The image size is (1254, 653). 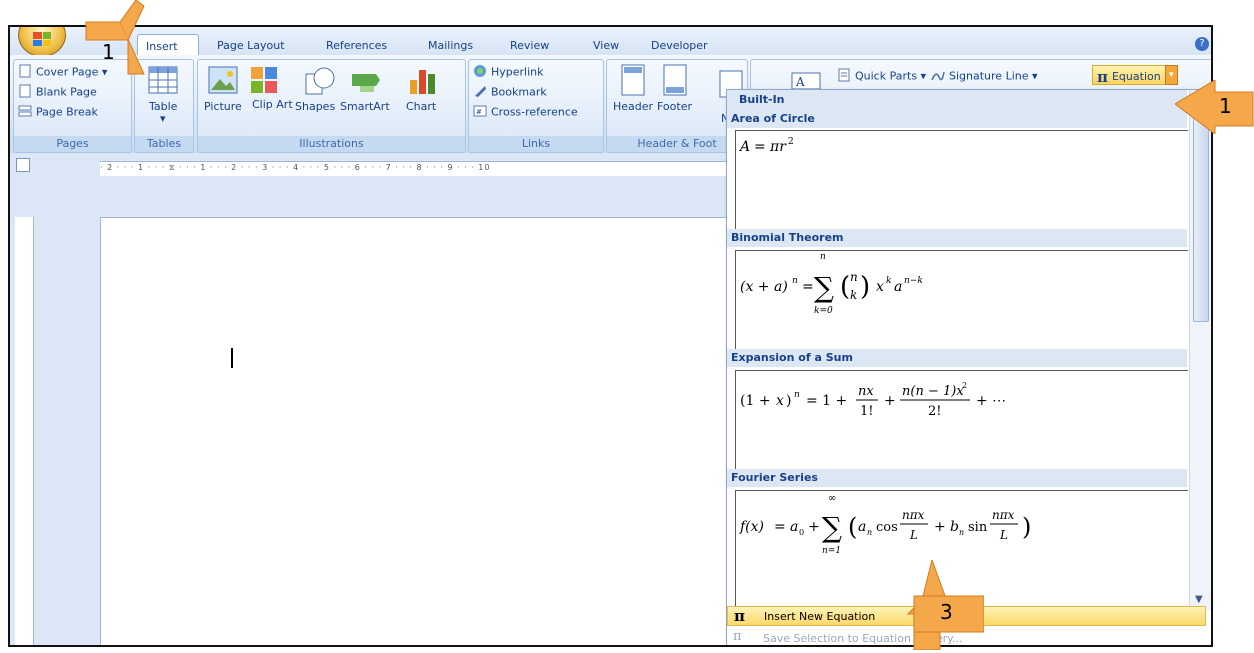 What do you see at coordinates (66, 92) in the screenshot?
I see `blank-page-label: Blank Page` at bounding box center [66, 92].